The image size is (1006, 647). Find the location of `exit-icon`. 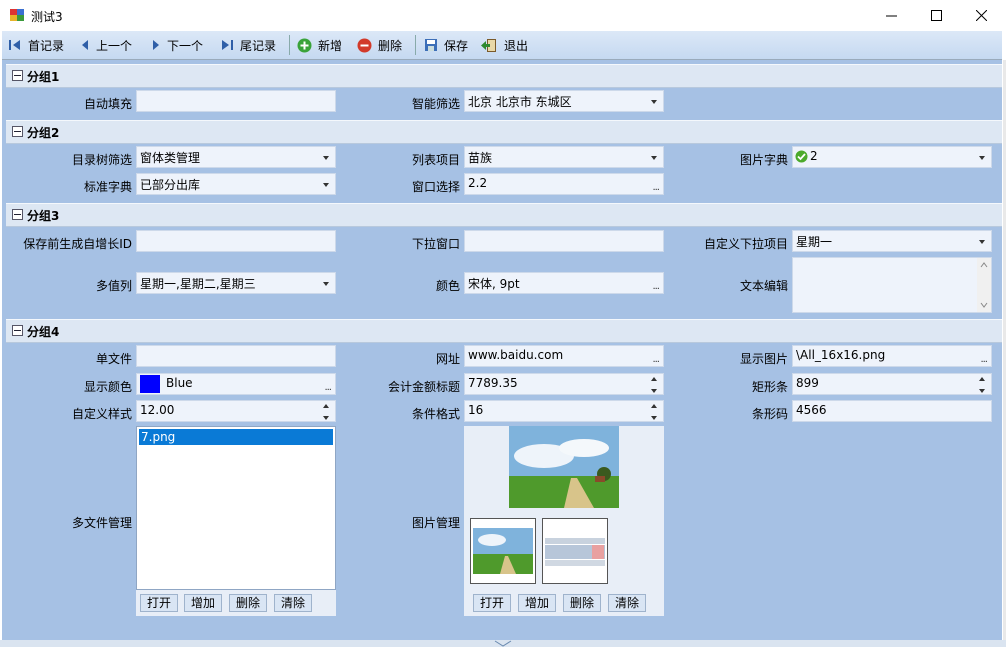

exit-icon is located at coordinates (488, 45).